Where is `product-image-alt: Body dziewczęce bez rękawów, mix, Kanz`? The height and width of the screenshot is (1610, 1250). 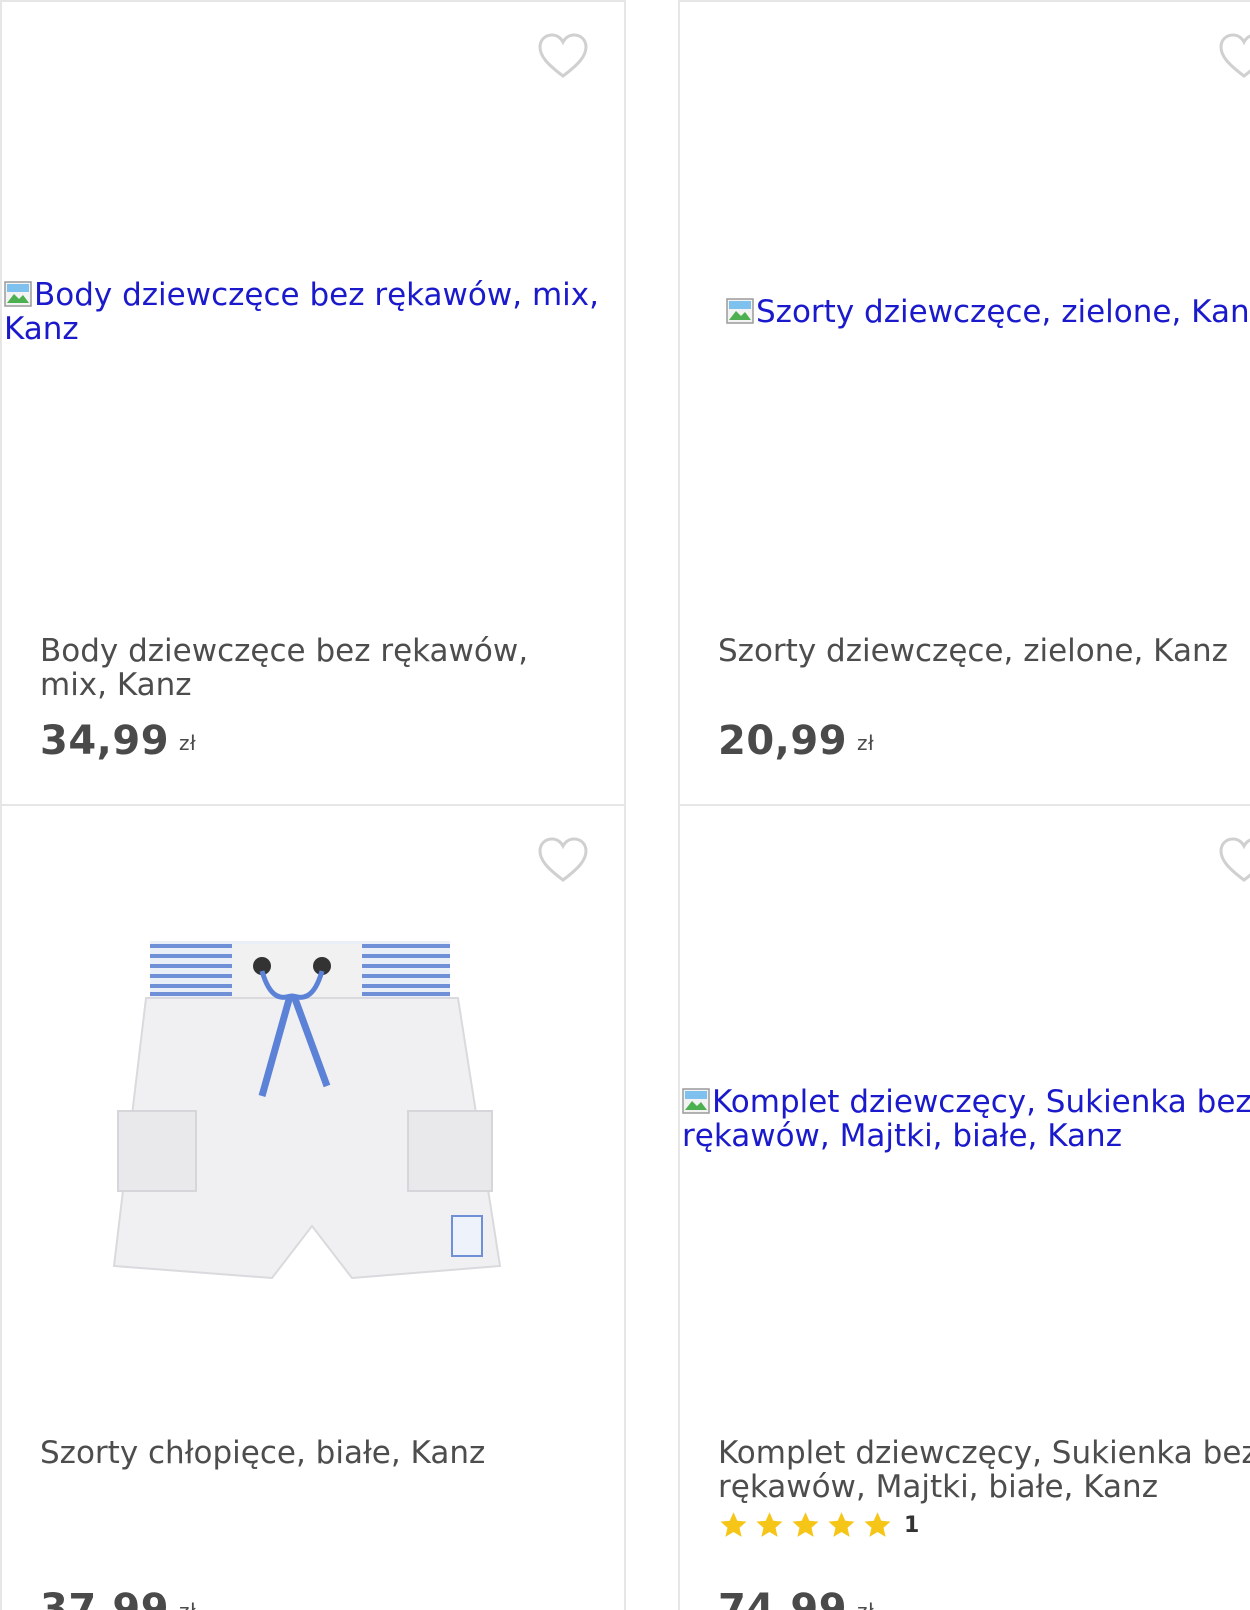
product-image-alt: Body dziewczęce bez rękawów, mix, Kanz is located at coordinates (301, 312).